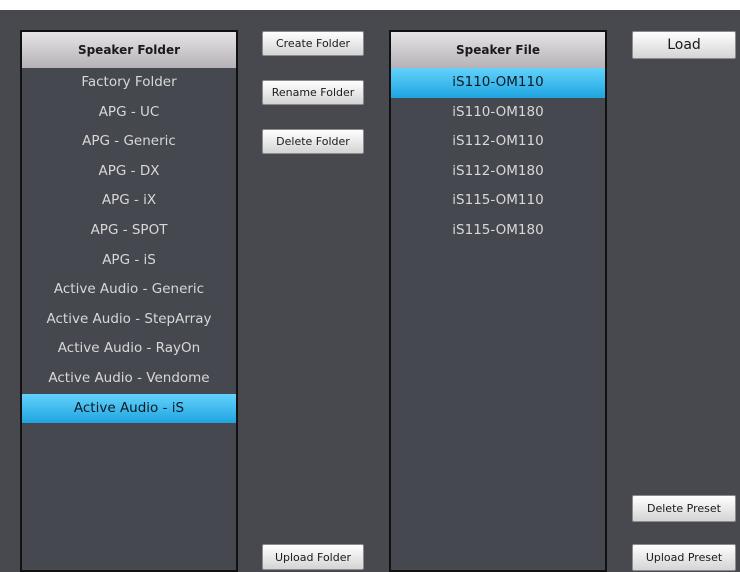 The width and height of the screenshot is (740, 572). Describe the element at coordinates (129, 290) in the screenshot. I see `speaker-folder-item: Active Audio - Generic` at that location.